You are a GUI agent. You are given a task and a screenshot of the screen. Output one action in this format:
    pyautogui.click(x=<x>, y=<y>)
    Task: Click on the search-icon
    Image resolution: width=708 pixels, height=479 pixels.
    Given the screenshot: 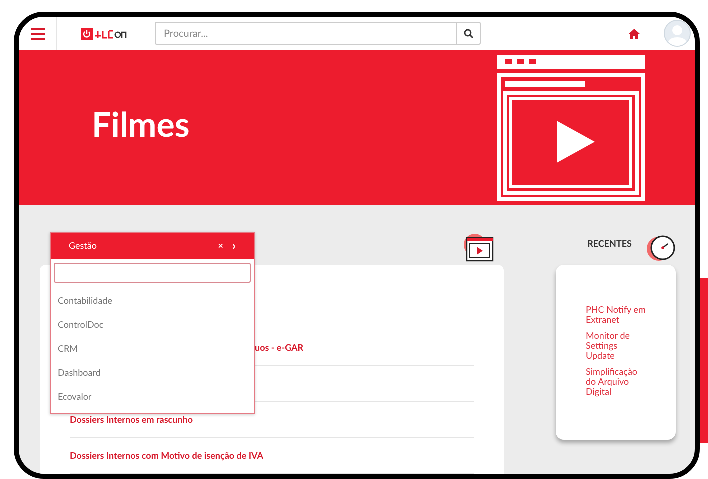 What is the action you would take?
    pyautogui.click(x=469, y=33)
    